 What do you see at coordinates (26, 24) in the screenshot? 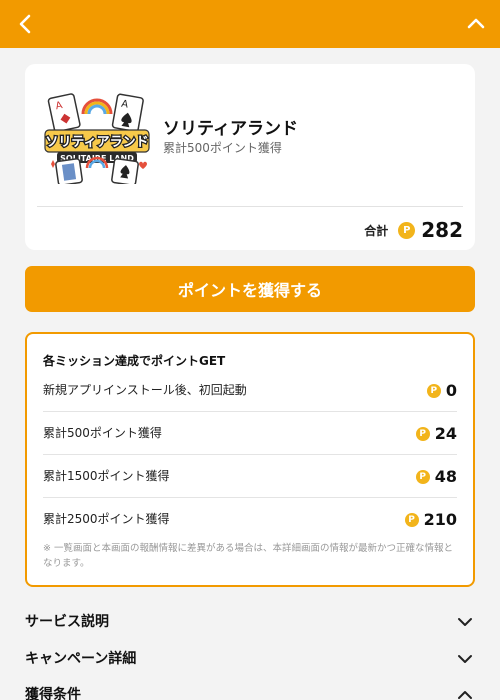
I see `chevron-left-icon` at bounding box center [26, 24].